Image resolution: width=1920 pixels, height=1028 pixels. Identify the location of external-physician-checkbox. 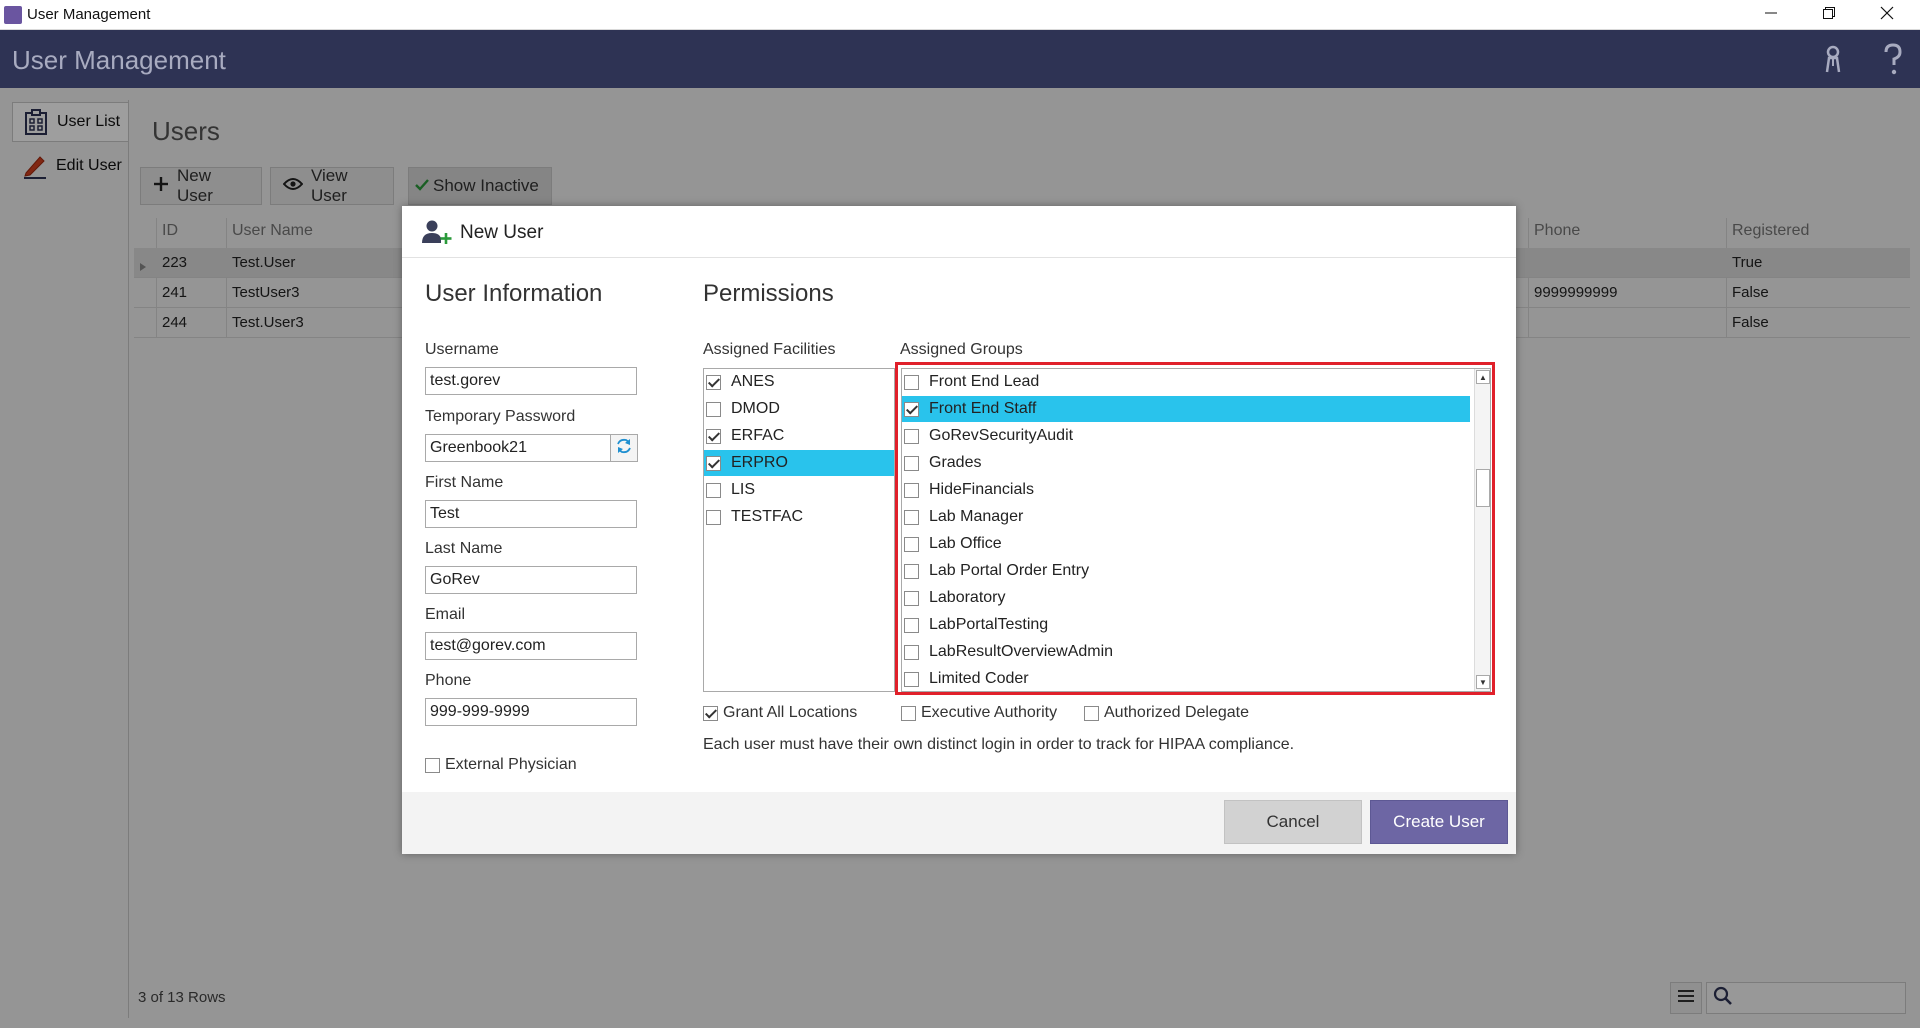
(432, 765).